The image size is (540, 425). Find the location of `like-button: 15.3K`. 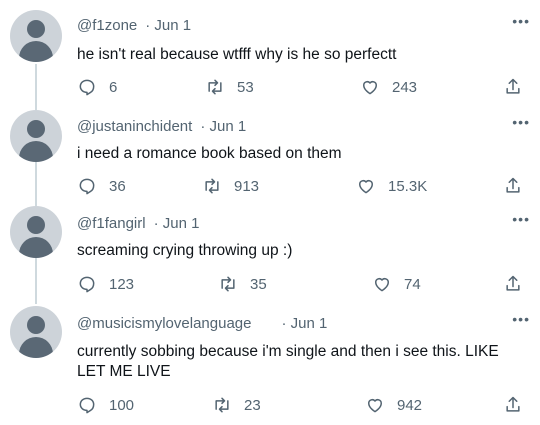

like-button: 15.3K is located at coordinates (391, 186).